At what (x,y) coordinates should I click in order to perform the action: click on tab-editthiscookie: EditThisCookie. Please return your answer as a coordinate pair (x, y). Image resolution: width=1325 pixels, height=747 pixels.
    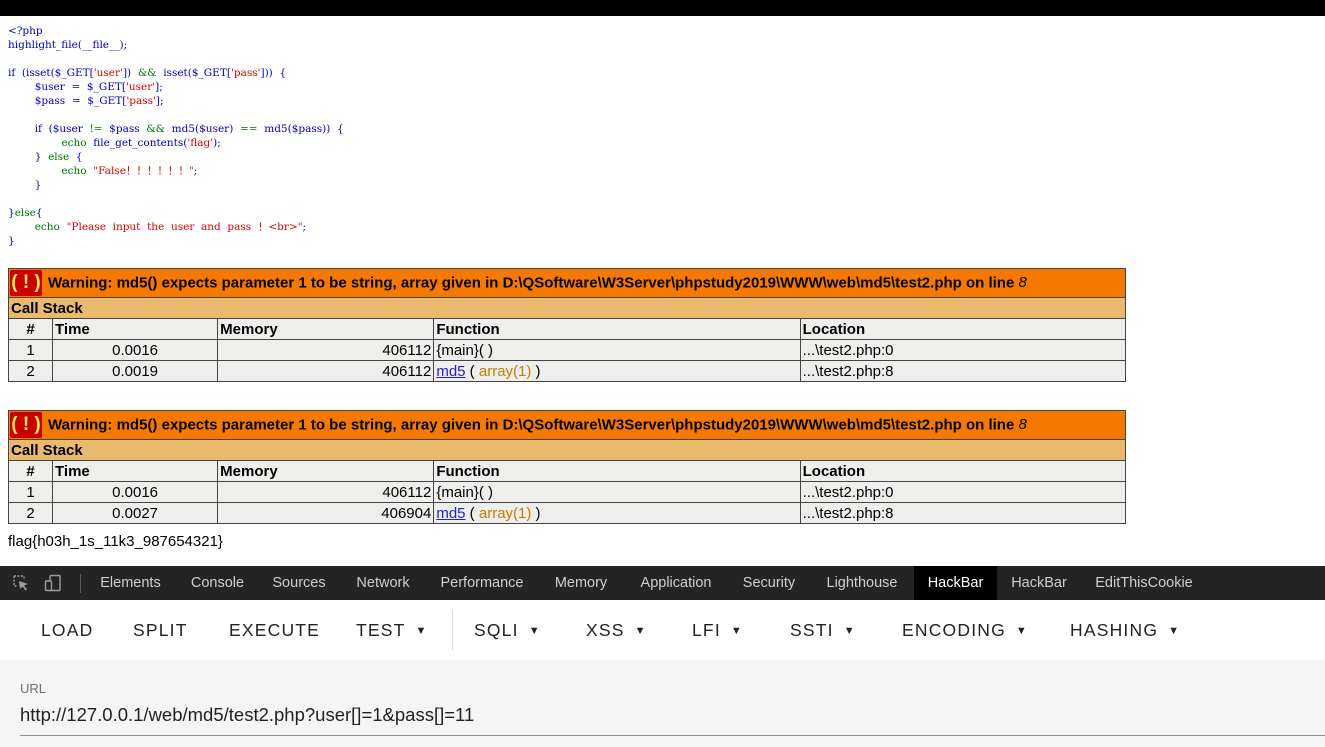
    Looking at the image, I should click on (1144, 583).